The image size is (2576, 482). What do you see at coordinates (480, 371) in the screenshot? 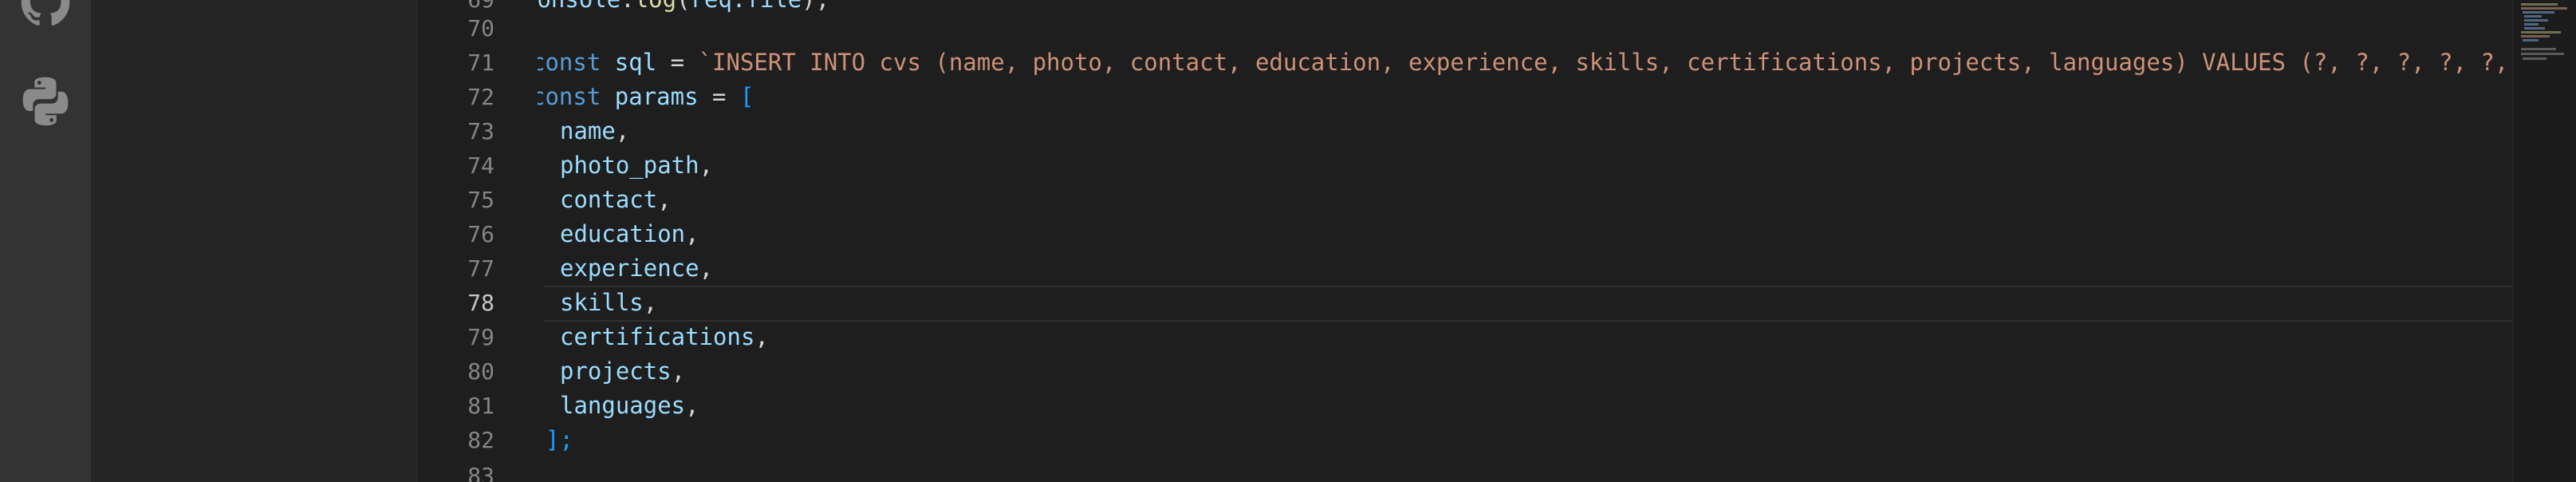
I see `line-number: 80` at bounding box center [480, 371].